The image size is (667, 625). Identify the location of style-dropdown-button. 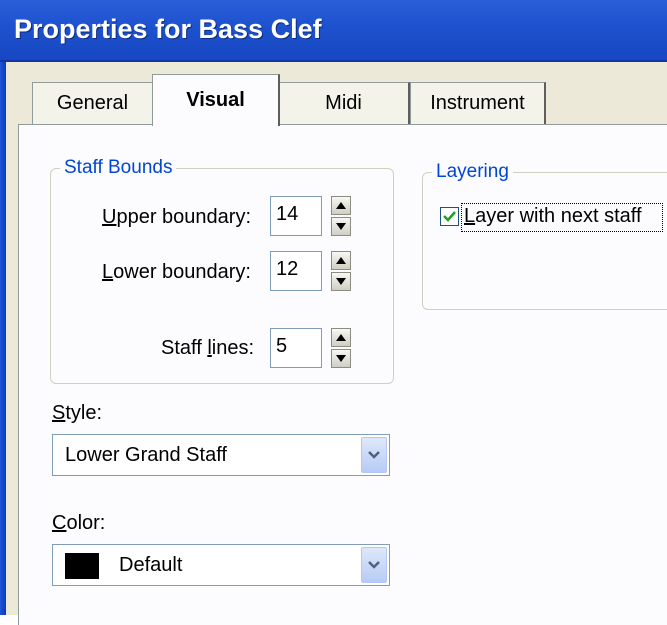
(374, 455).